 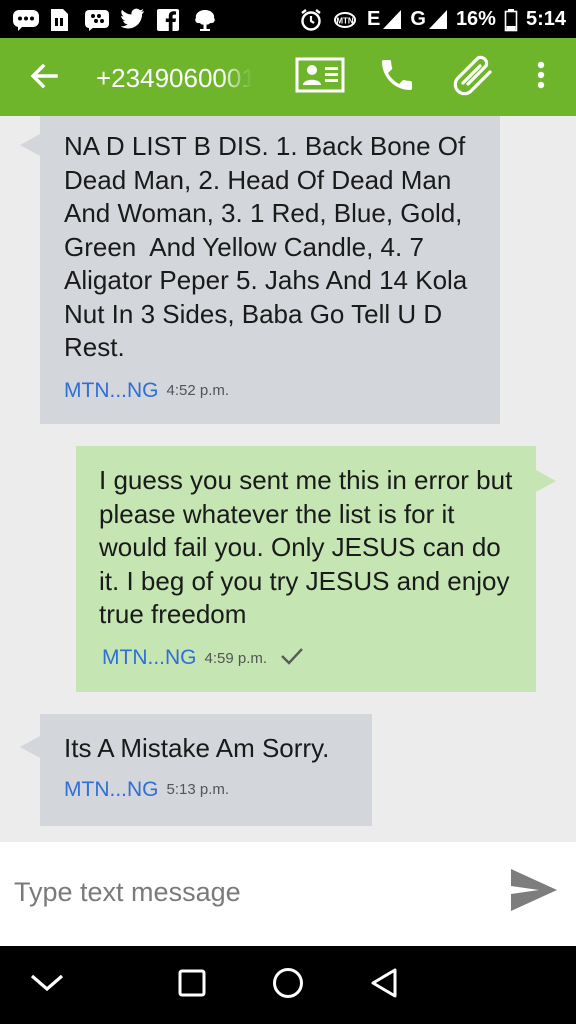 What do you see at coordinates (545, 18) in the screenshot?
I see `clock: 5:14` at bounding box center [545, 18].